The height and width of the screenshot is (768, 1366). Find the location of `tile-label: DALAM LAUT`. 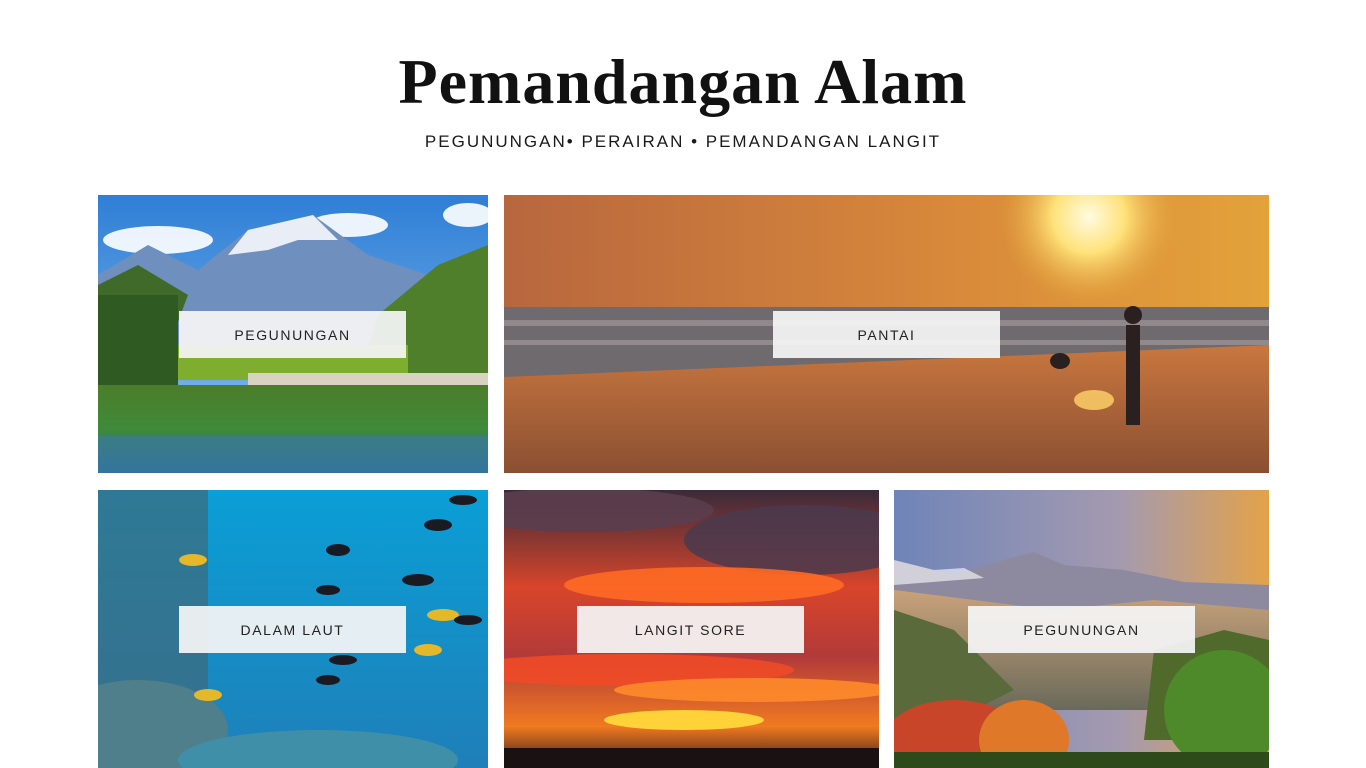

tile-label: DALAM LAUT is located at coordinates (292, 629).